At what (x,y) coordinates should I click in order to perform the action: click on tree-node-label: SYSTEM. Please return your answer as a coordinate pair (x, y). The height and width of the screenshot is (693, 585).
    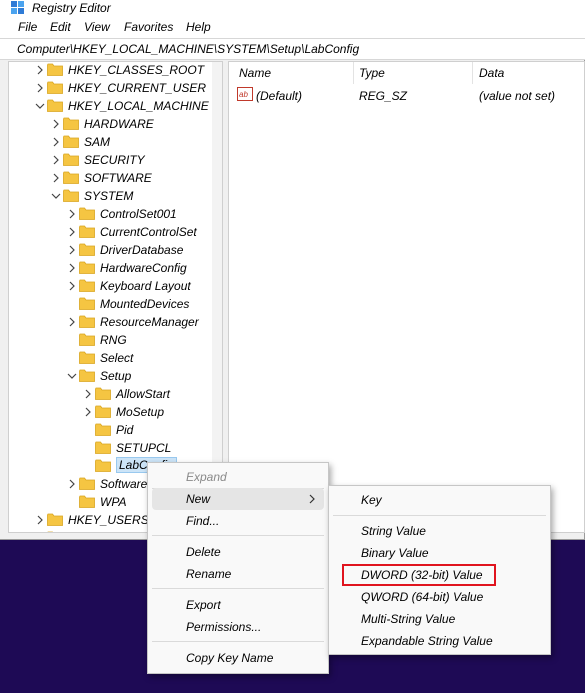
    Looking at the image, I should click on (109, 196).